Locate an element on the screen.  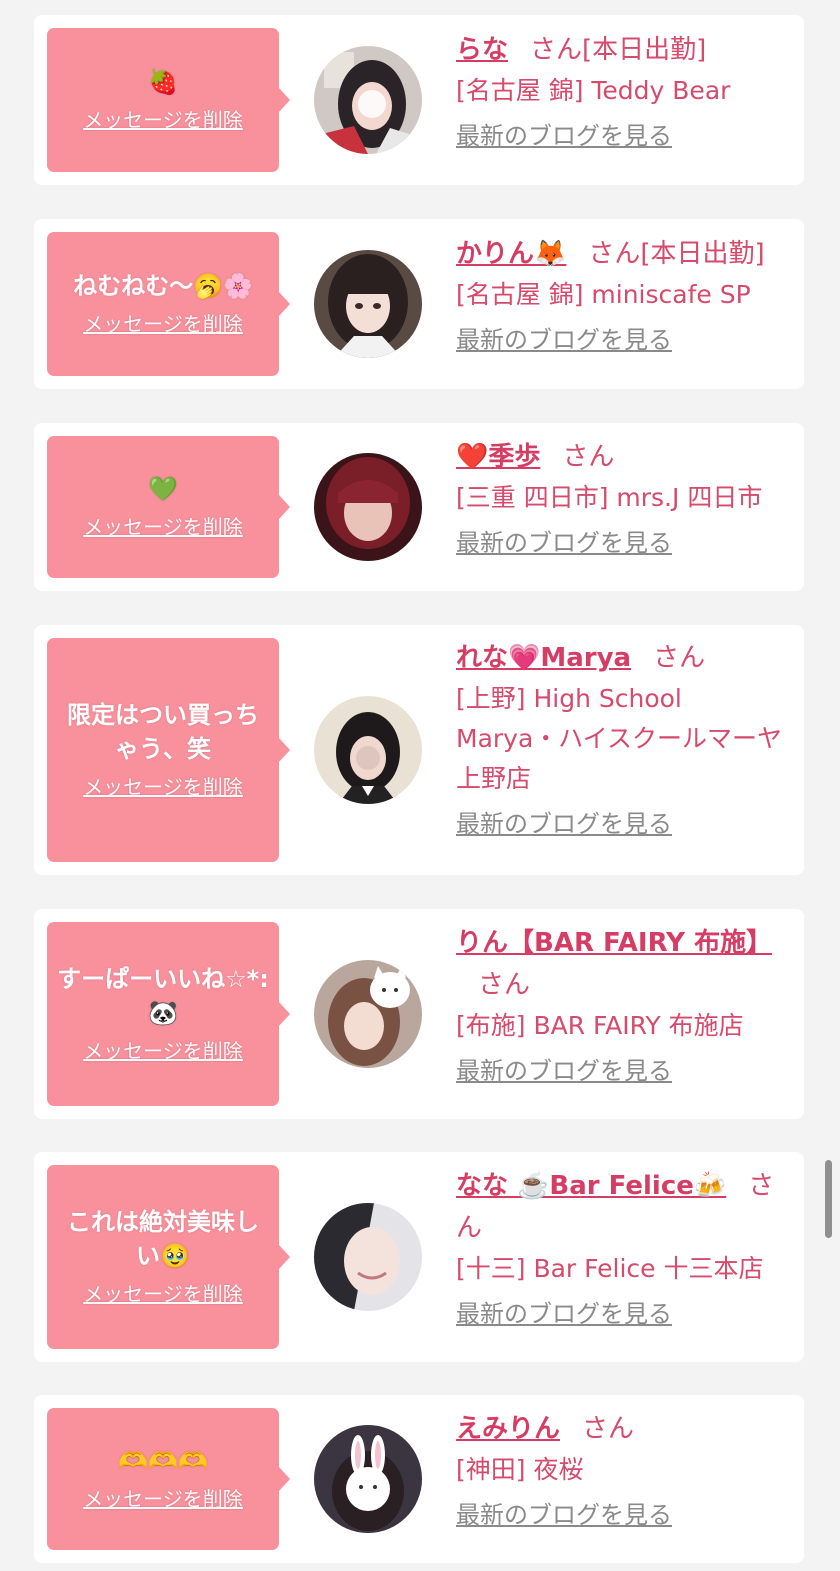
girl-name-link: ❤️季歩 is located at coordinates (498, 457).